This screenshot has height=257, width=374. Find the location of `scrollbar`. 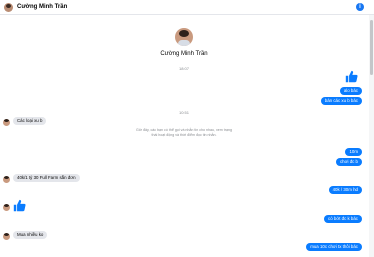

scrollbar is located at coordinates (371, 136).